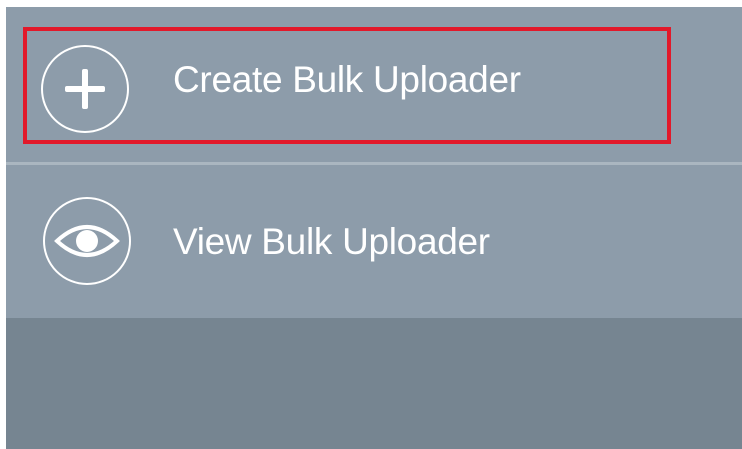 This screenshot has height=449, width=742. I want to click on plus-circle-icon, so click(85, 89).